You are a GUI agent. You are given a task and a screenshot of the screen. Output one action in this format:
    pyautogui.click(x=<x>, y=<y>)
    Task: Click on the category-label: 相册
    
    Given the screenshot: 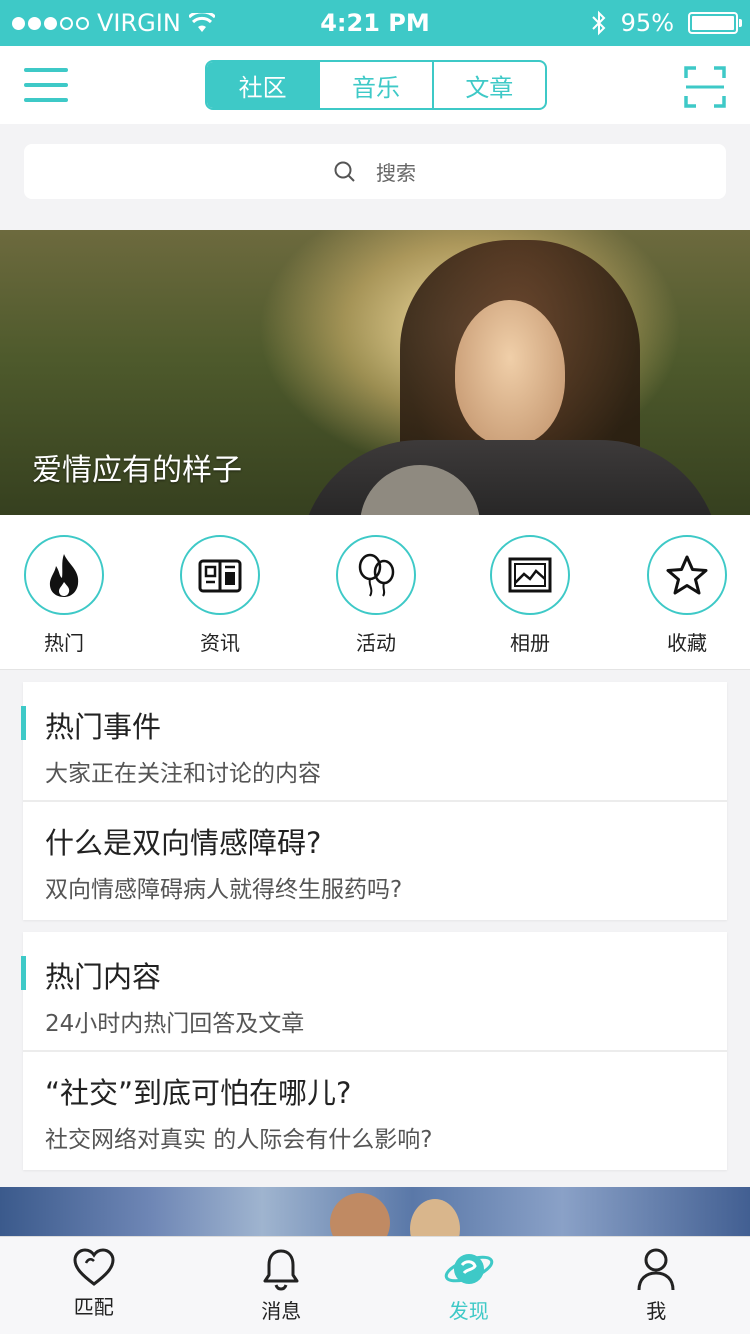 What is the action you would take?
    pyautogui.click(x=530, y=643)
    